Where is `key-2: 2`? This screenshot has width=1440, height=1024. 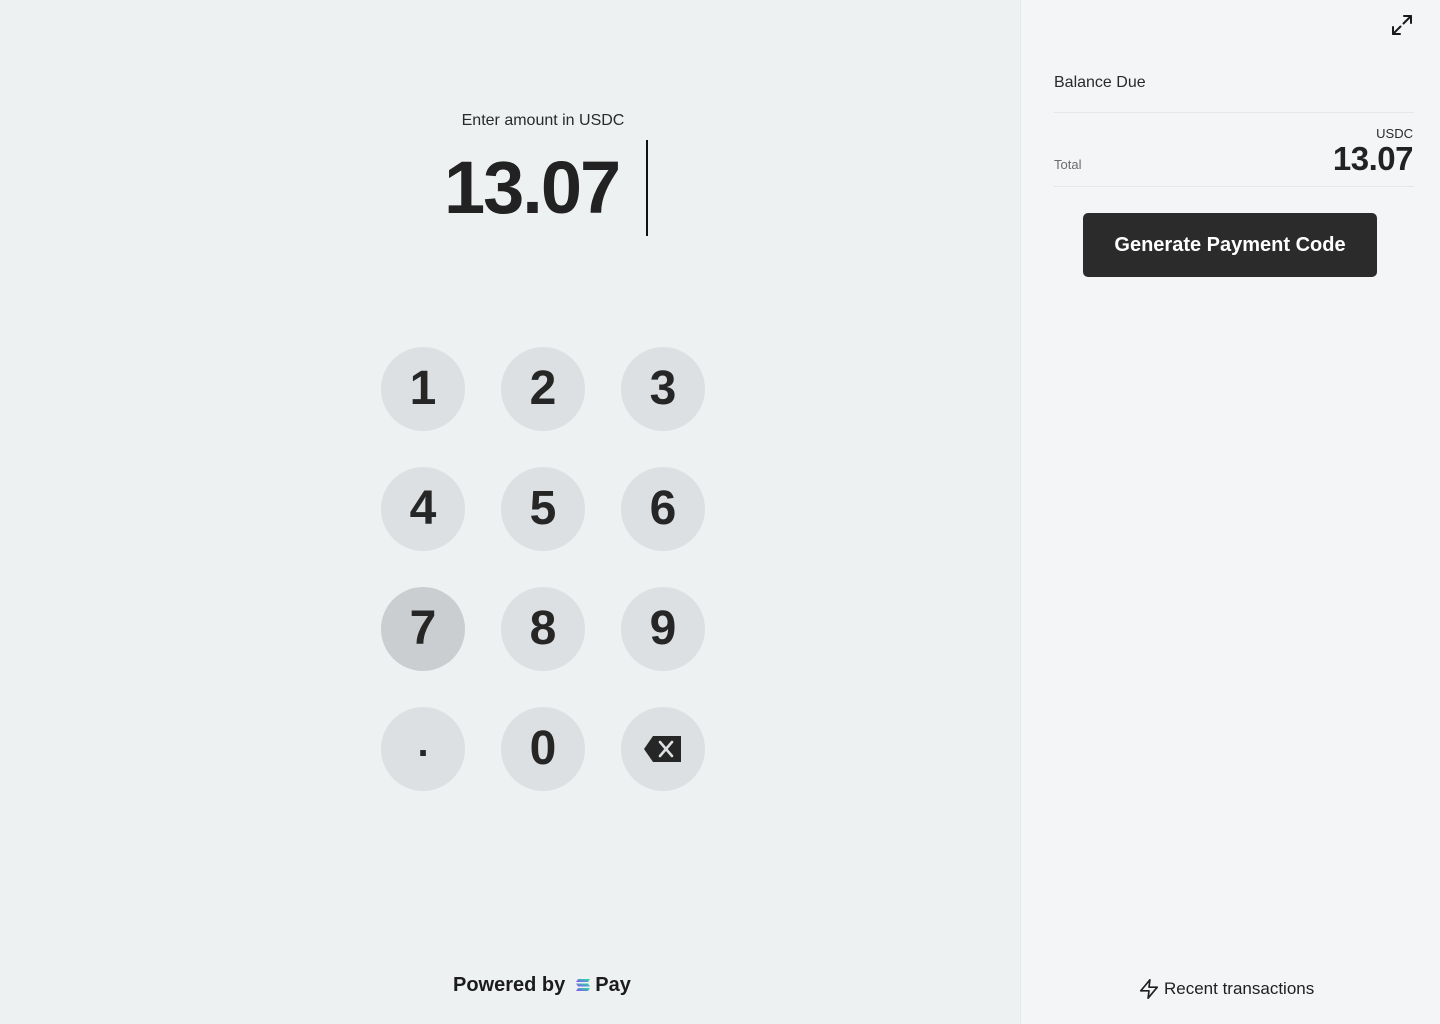 key-2: 2 is located at coordinates (543, 389).